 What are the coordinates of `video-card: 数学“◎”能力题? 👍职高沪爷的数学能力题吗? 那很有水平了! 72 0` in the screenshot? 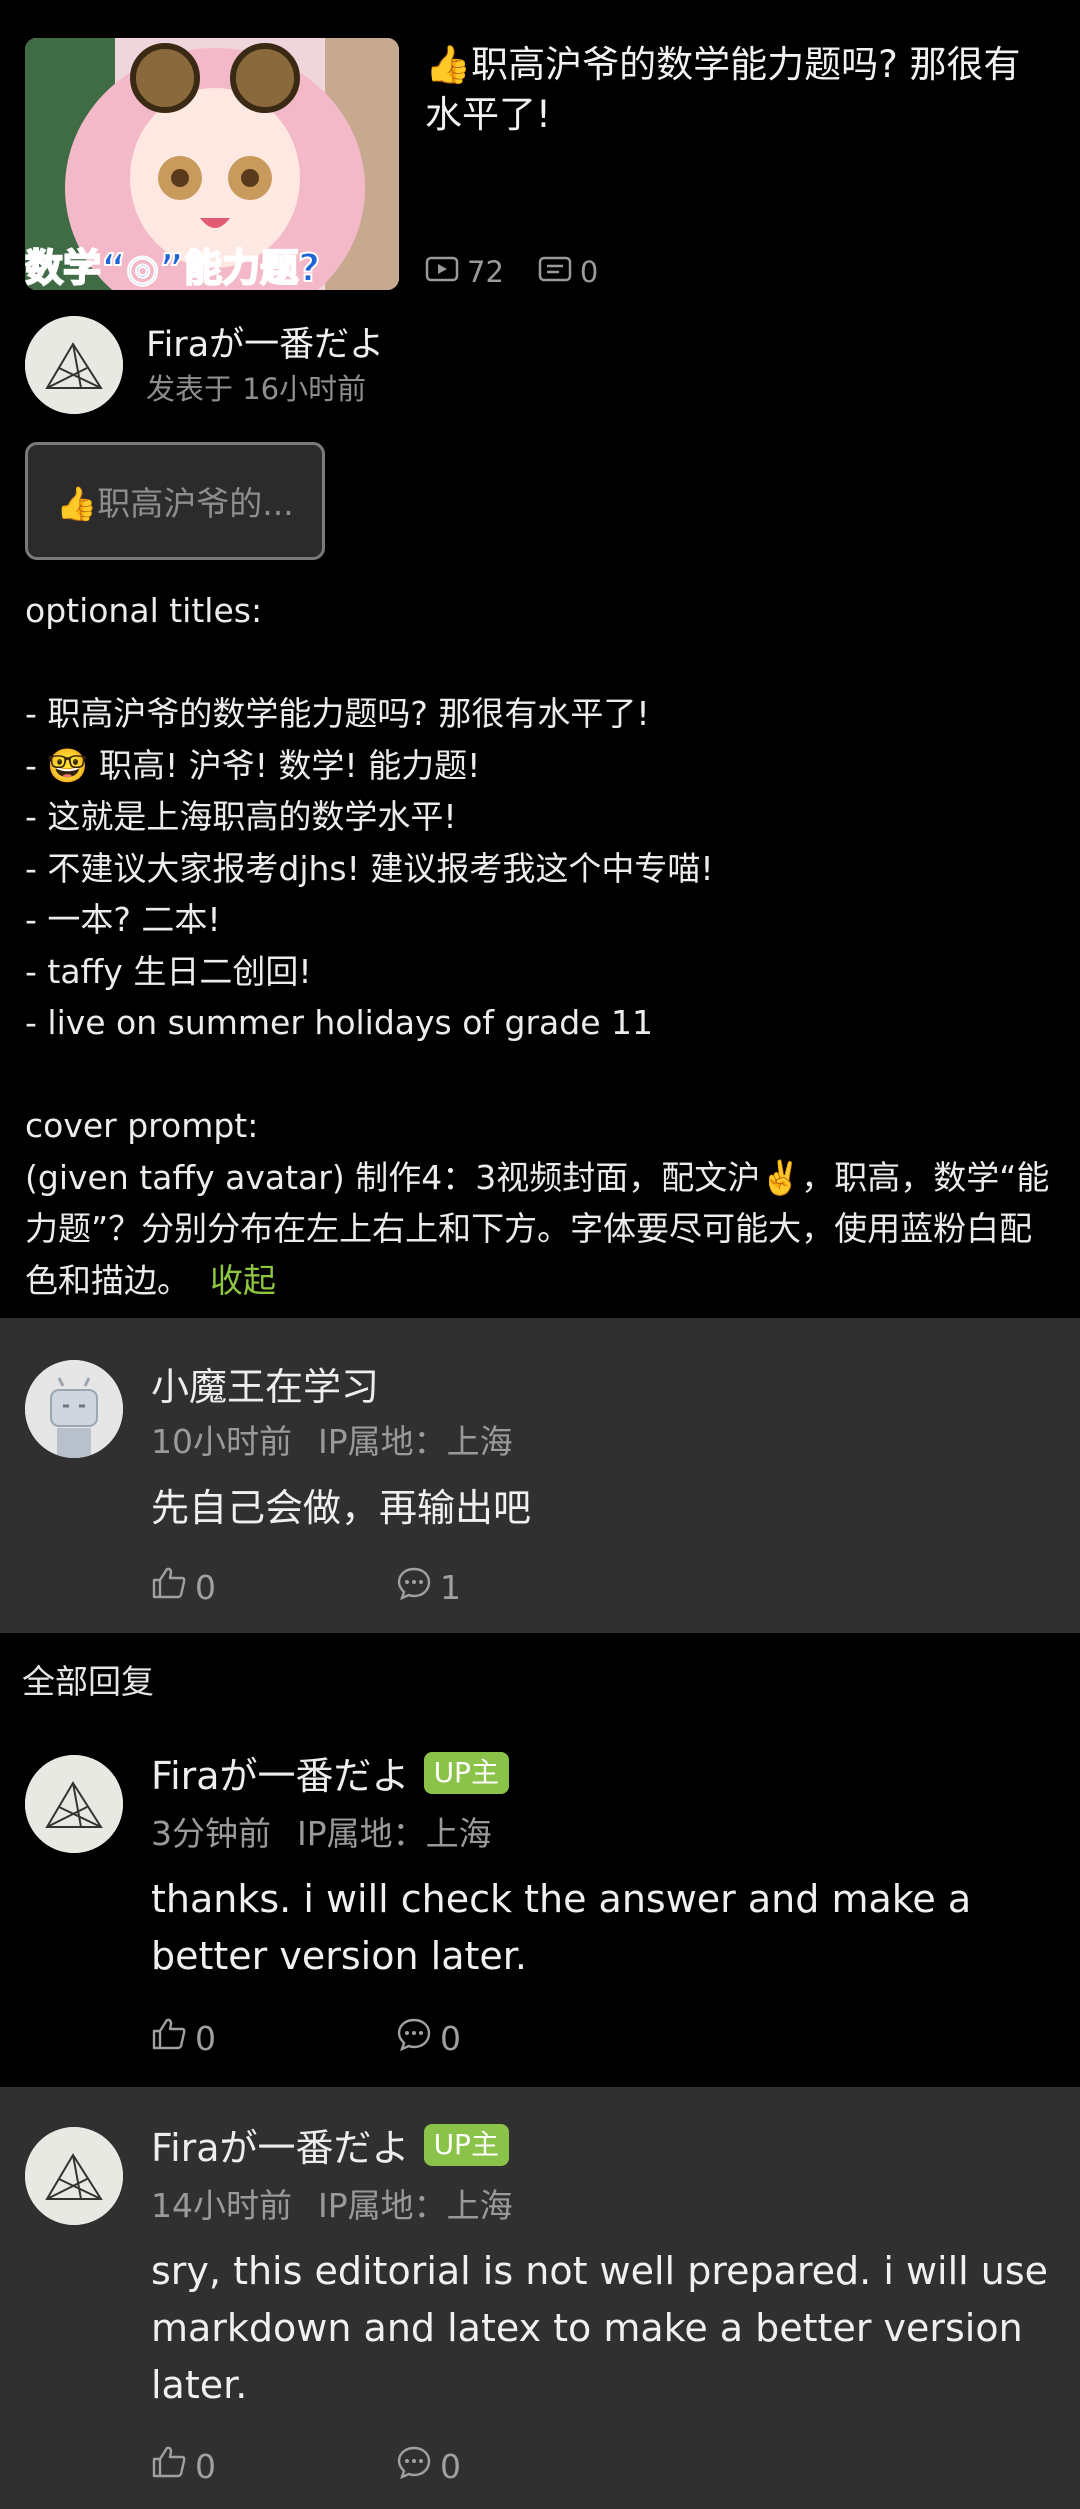 It's located at (540, 155).